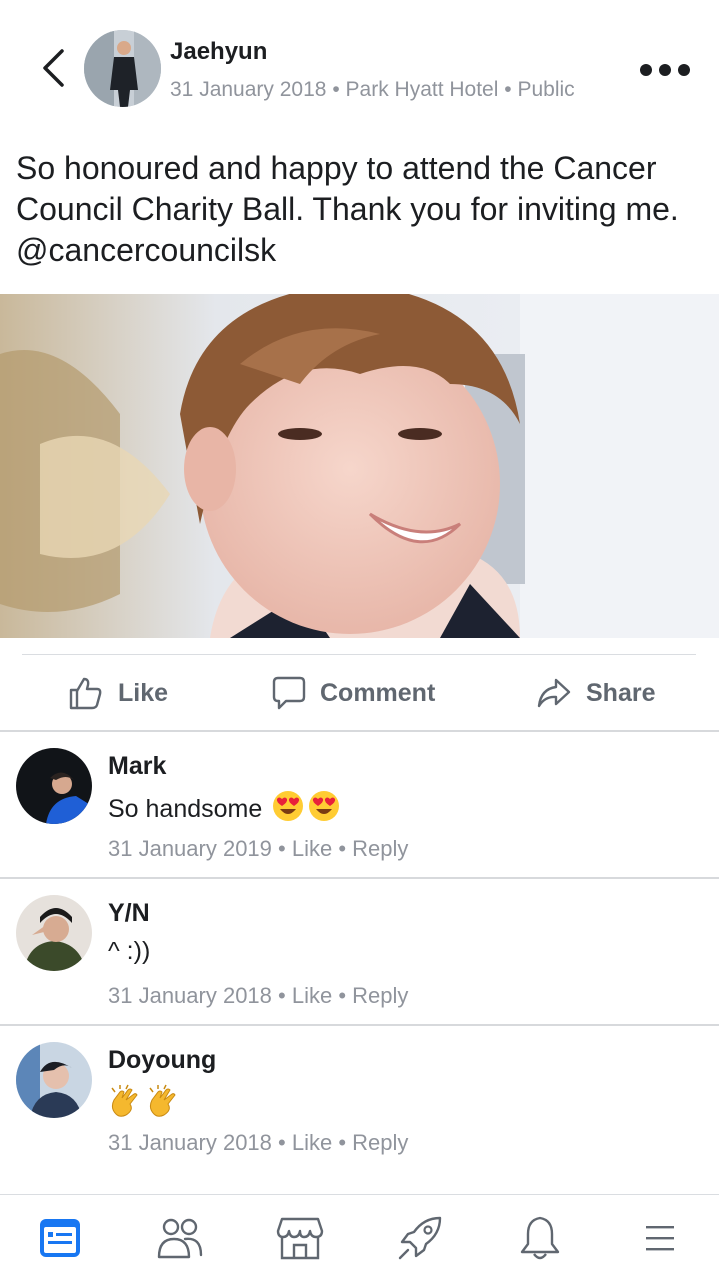 This screenshot has height=1280, width=719. I want to click on menu-icon, so click(660, 1238).